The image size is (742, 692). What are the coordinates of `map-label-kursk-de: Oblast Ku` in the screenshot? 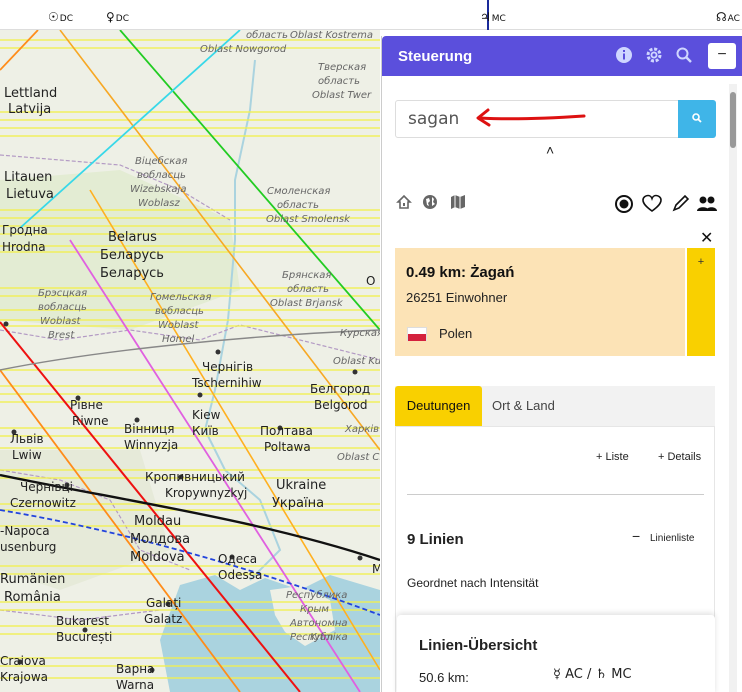 It's located at (356, 361).